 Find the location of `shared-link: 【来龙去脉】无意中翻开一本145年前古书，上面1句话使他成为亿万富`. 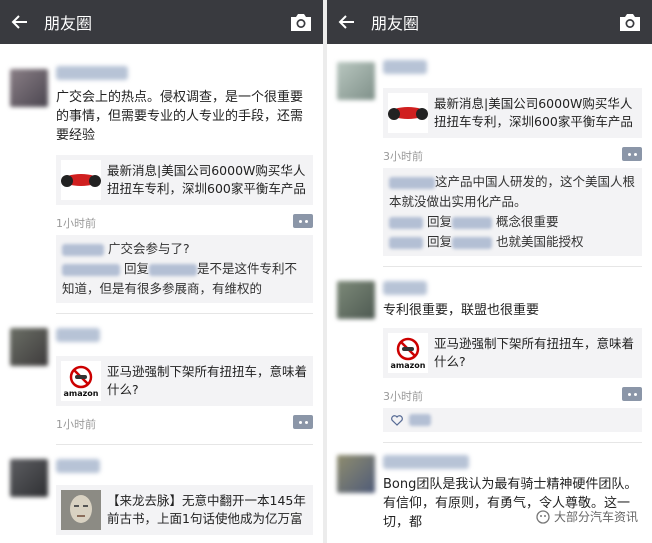

shared-link: 【来龙去脉】无意中翻开一本145年前古书，上面1句话使他成为亿万富 is located at coordinates (184, 510).